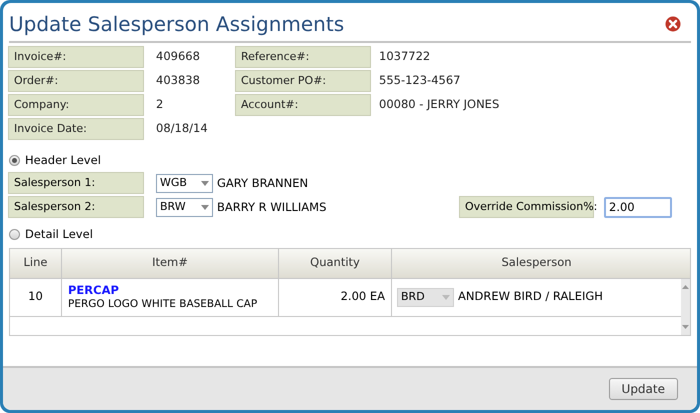 The height and width of the screenshot is (413, 700). I want to click on radio-label: Header Level, so click(63, 161).